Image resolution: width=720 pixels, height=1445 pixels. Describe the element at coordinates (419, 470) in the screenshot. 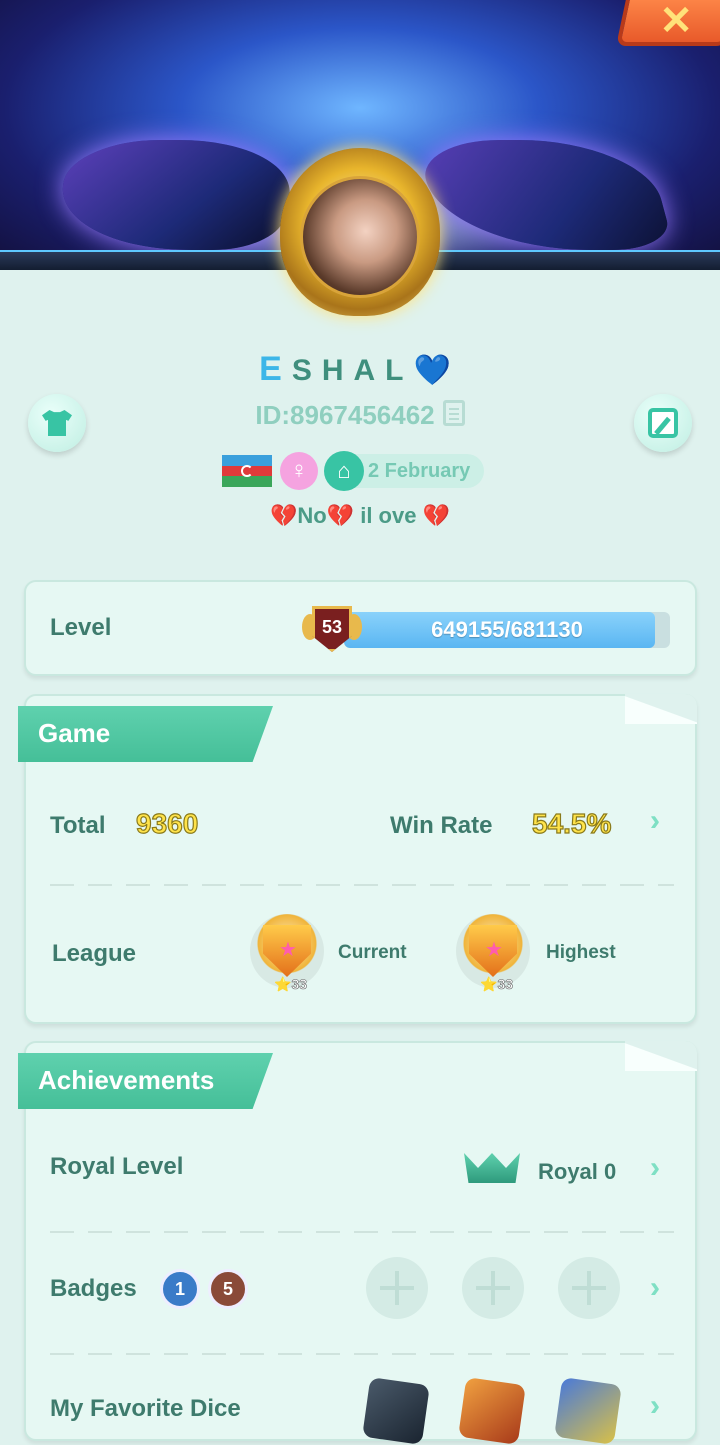

I see `birthday-text: 2 February` at that location.